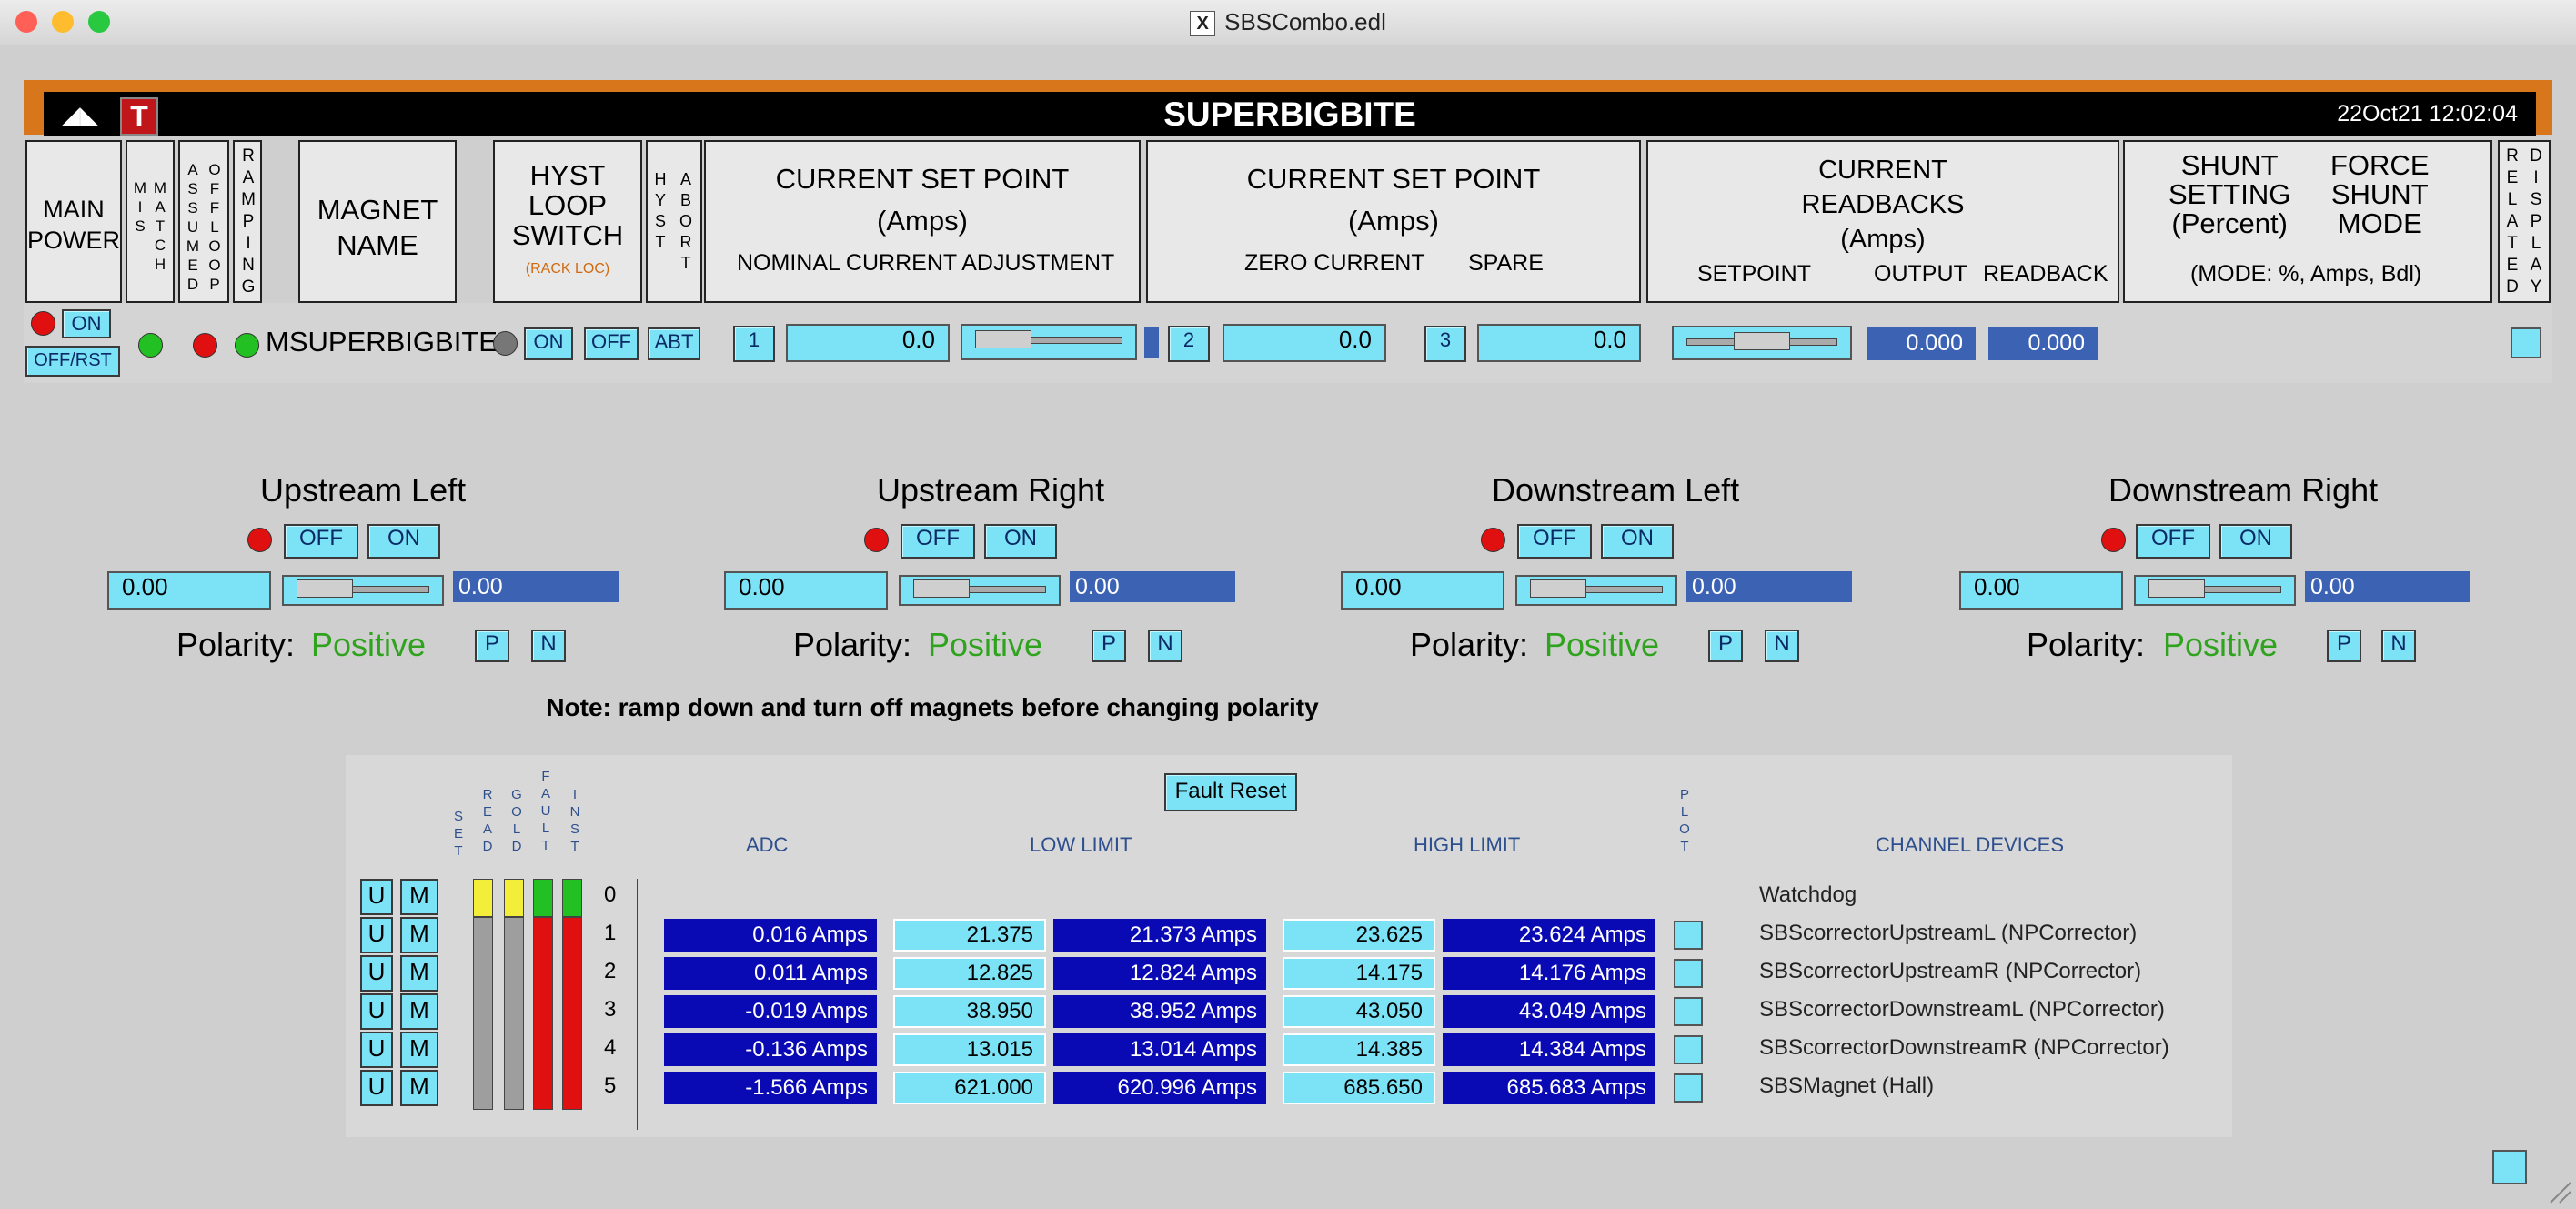 Image resolution: width=2576 pixels, height=1209 pixels. I want to click on polarity-value: Positive, so click(369, 644).